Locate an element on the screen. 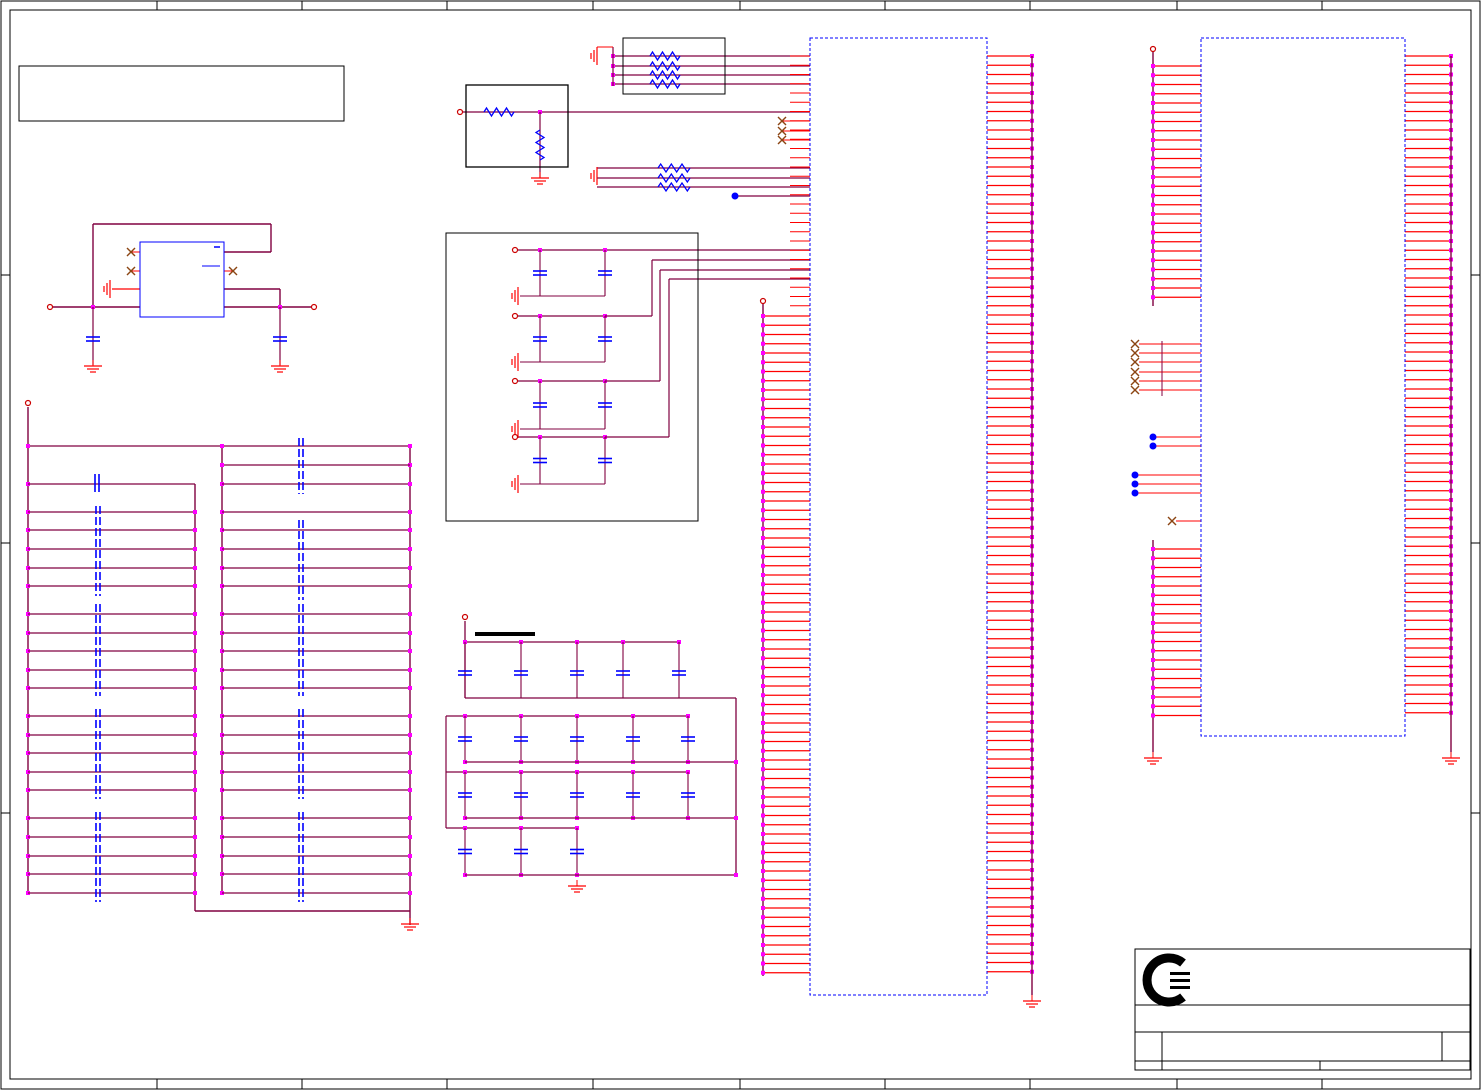  company-logo-icon is located at coordinates (1166, 980).